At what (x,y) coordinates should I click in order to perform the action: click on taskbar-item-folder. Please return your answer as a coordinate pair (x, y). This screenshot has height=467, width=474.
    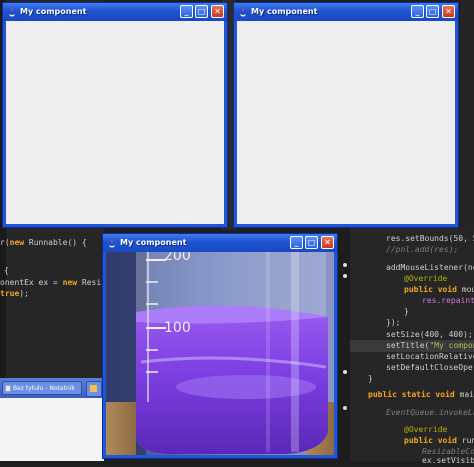
    Looking at the image, I should click on (94, 389).